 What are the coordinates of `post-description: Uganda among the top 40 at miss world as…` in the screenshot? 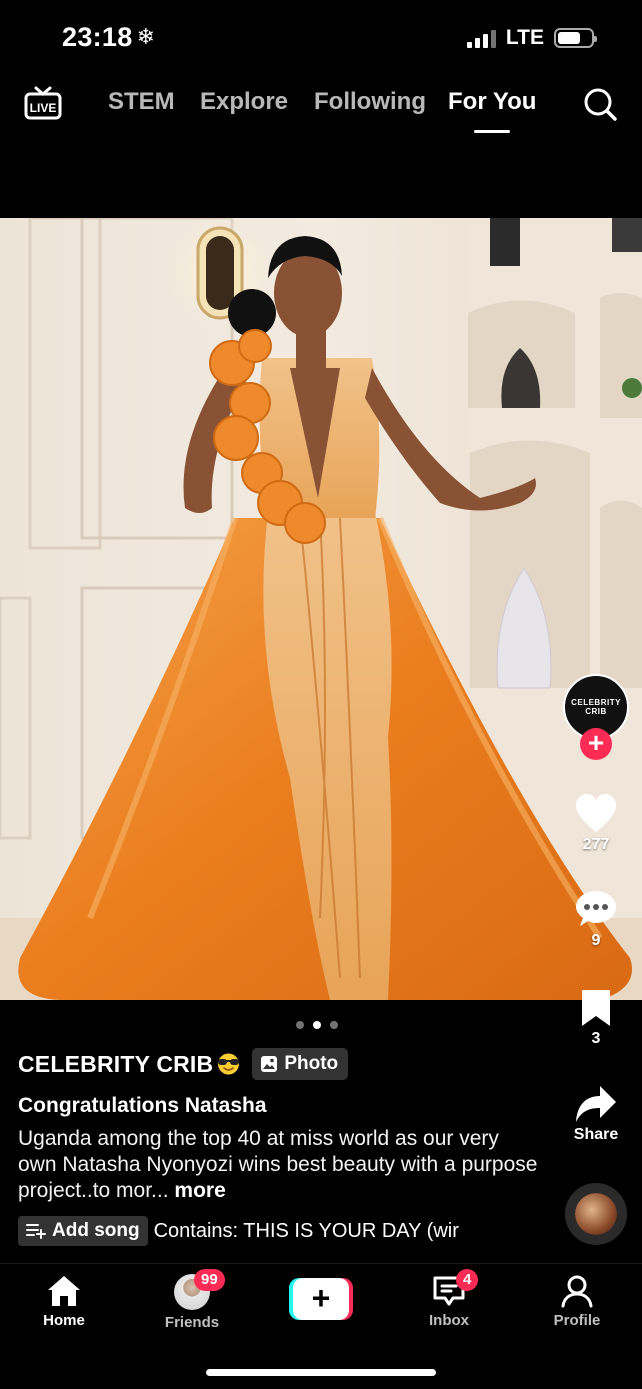 It's located at (278, 1165).